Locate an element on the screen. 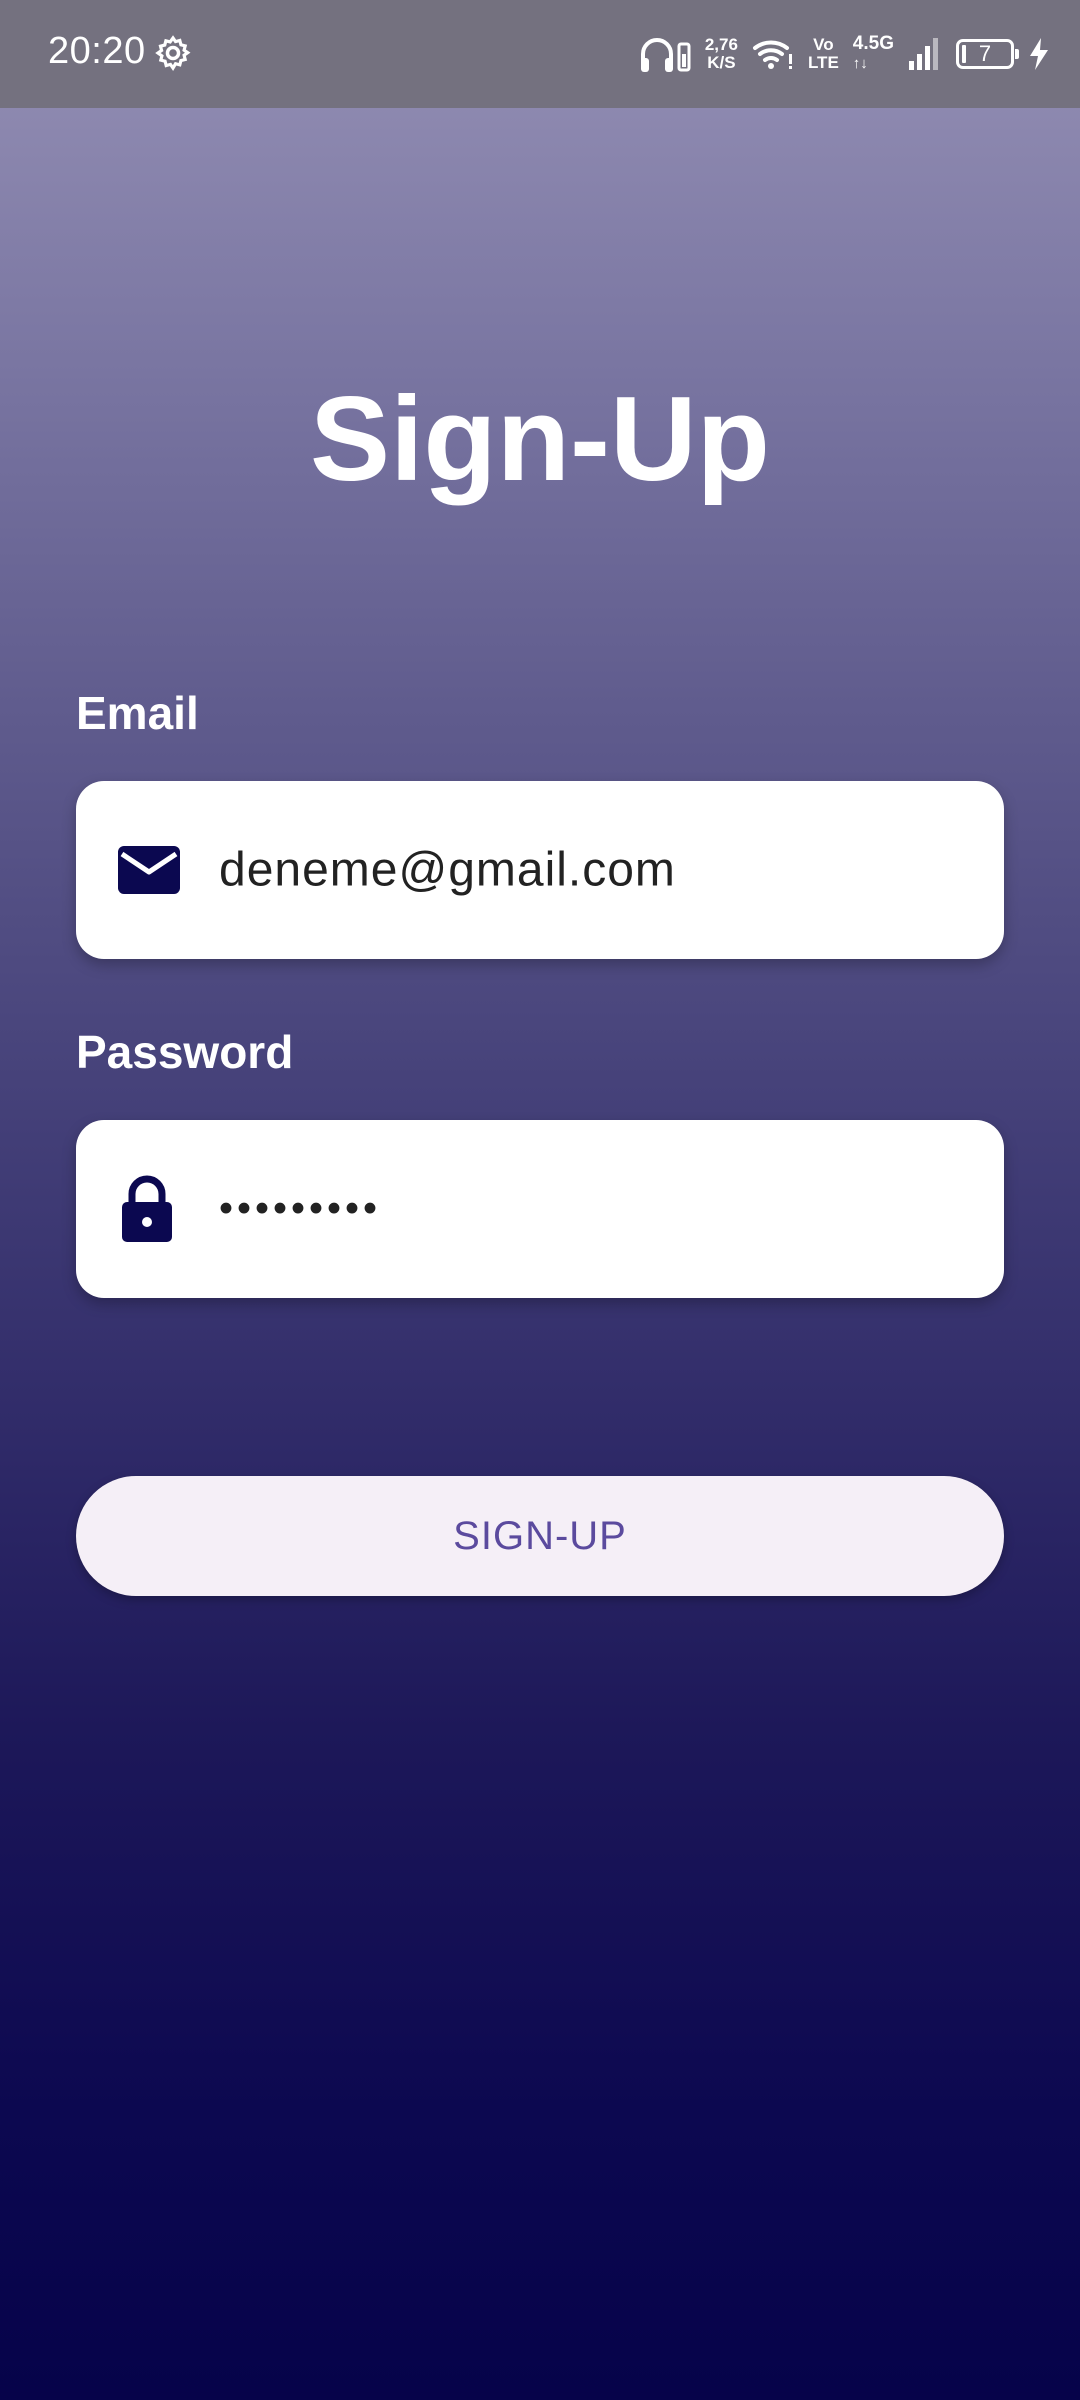 This screenshot has height=2400, width=1080. email-field is located at coordinates (540, 870).